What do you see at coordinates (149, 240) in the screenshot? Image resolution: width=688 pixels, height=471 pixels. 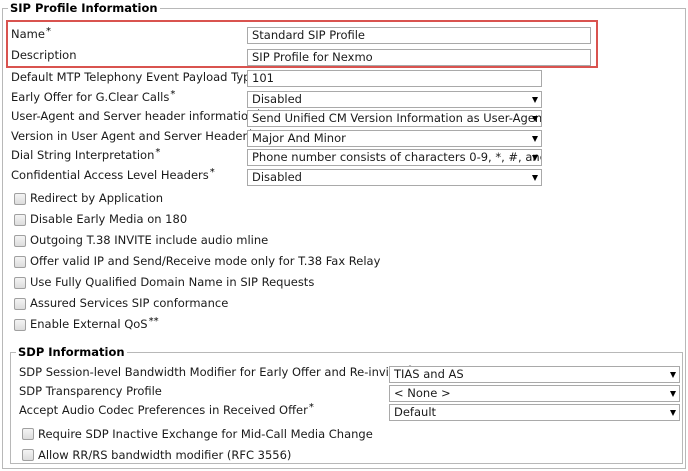 I see `outgoing-t38-label: Outgoing T.38 INVITE include audio mline` at bounding box center [149, 240].